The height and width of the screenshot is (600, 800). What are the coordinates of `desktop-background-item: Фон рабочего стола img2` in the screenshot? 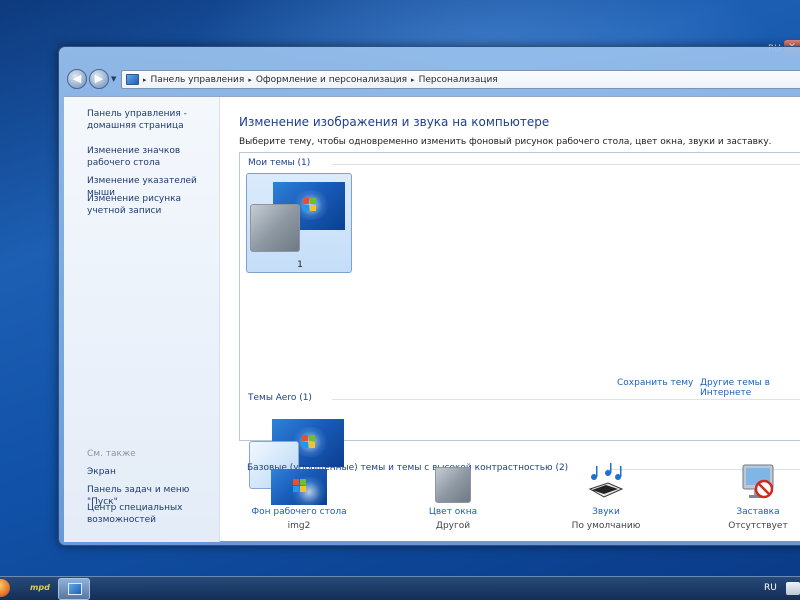 It's located at (299, 500).